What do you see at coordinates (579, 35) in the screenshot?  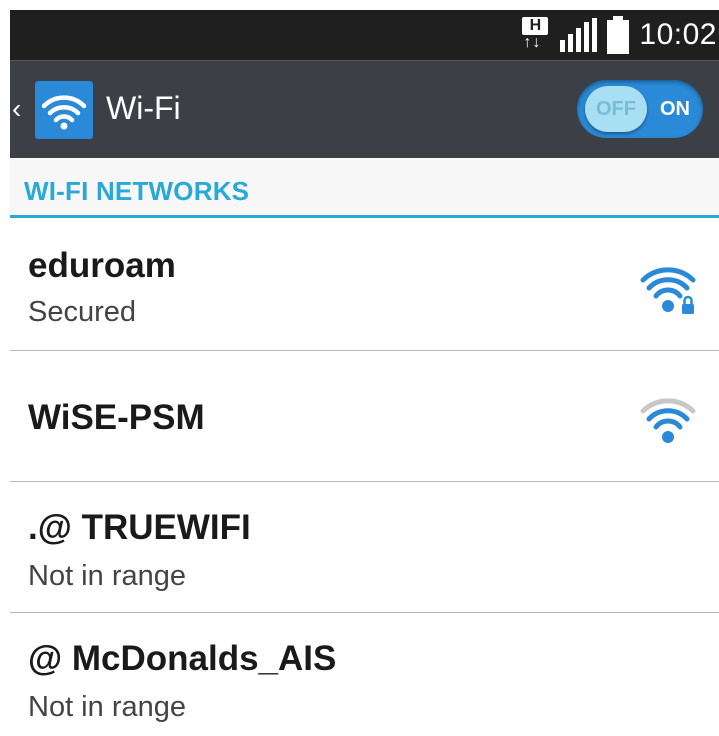 I see `cell-signal-icon` at bounding box center [579, 35].